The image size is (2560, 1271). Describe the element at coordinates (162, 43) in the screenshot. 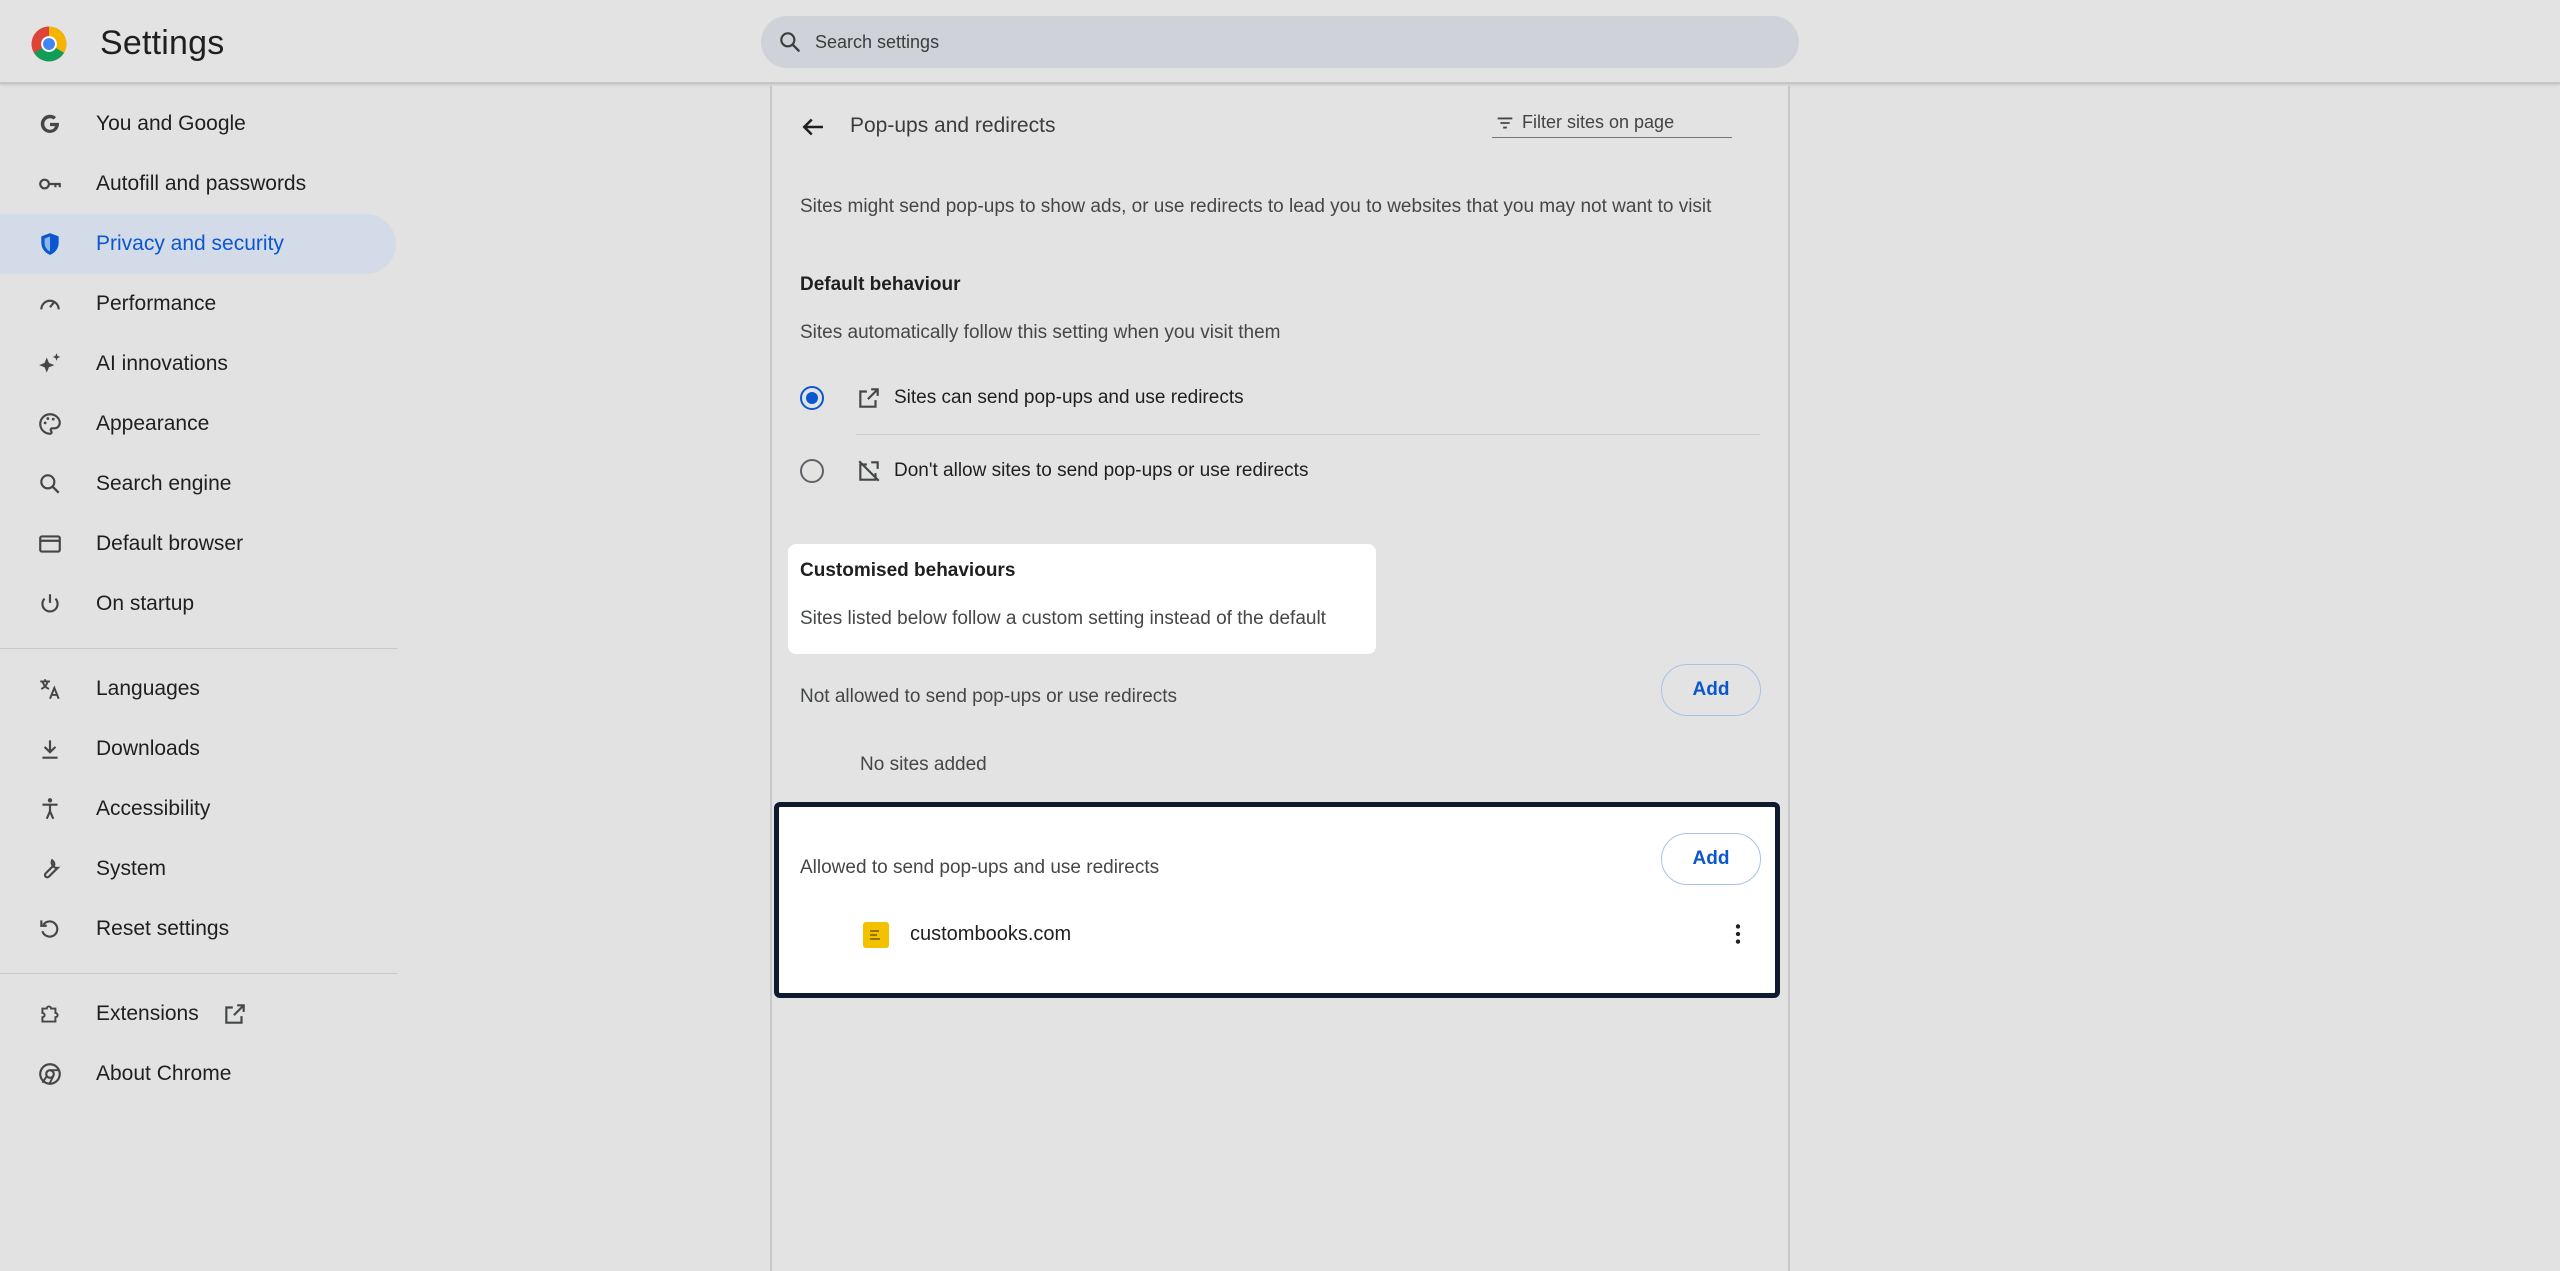

I see `page-title: Settings` at that location.